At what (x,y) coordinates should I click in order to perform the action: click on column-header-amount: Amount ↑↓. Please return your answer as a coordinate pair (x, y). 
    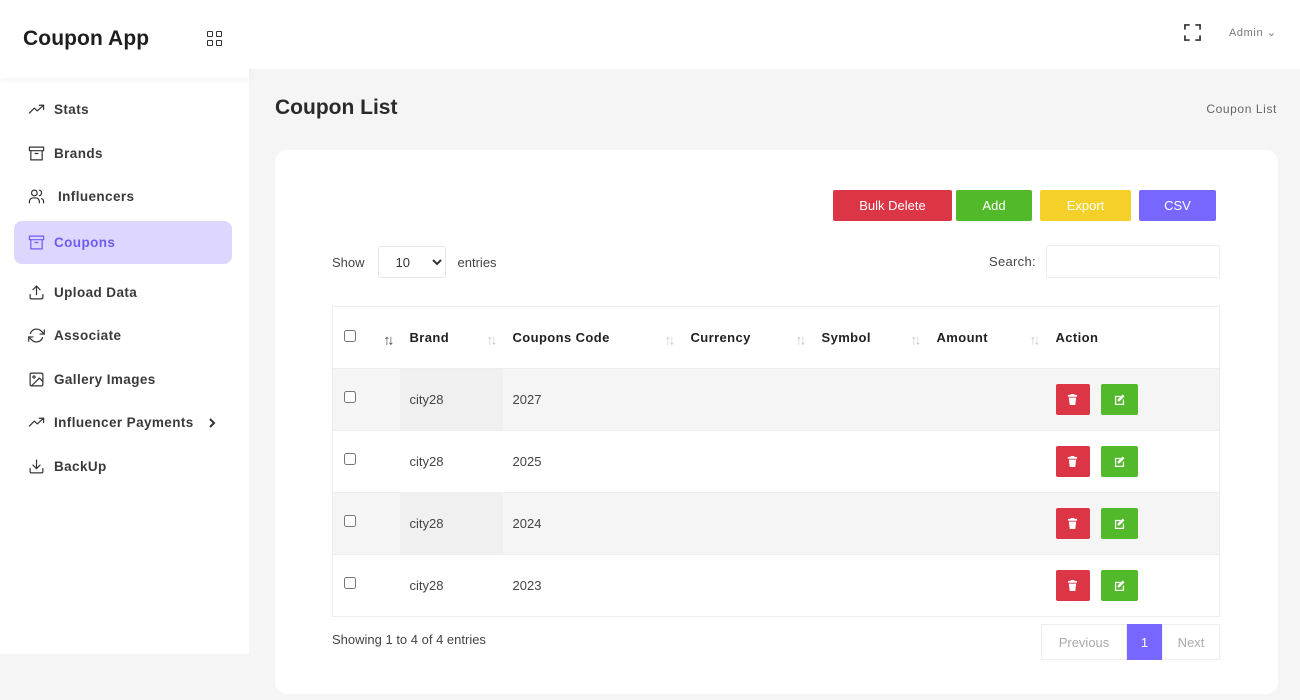
    Looking at the image, I should click on (986, 338).